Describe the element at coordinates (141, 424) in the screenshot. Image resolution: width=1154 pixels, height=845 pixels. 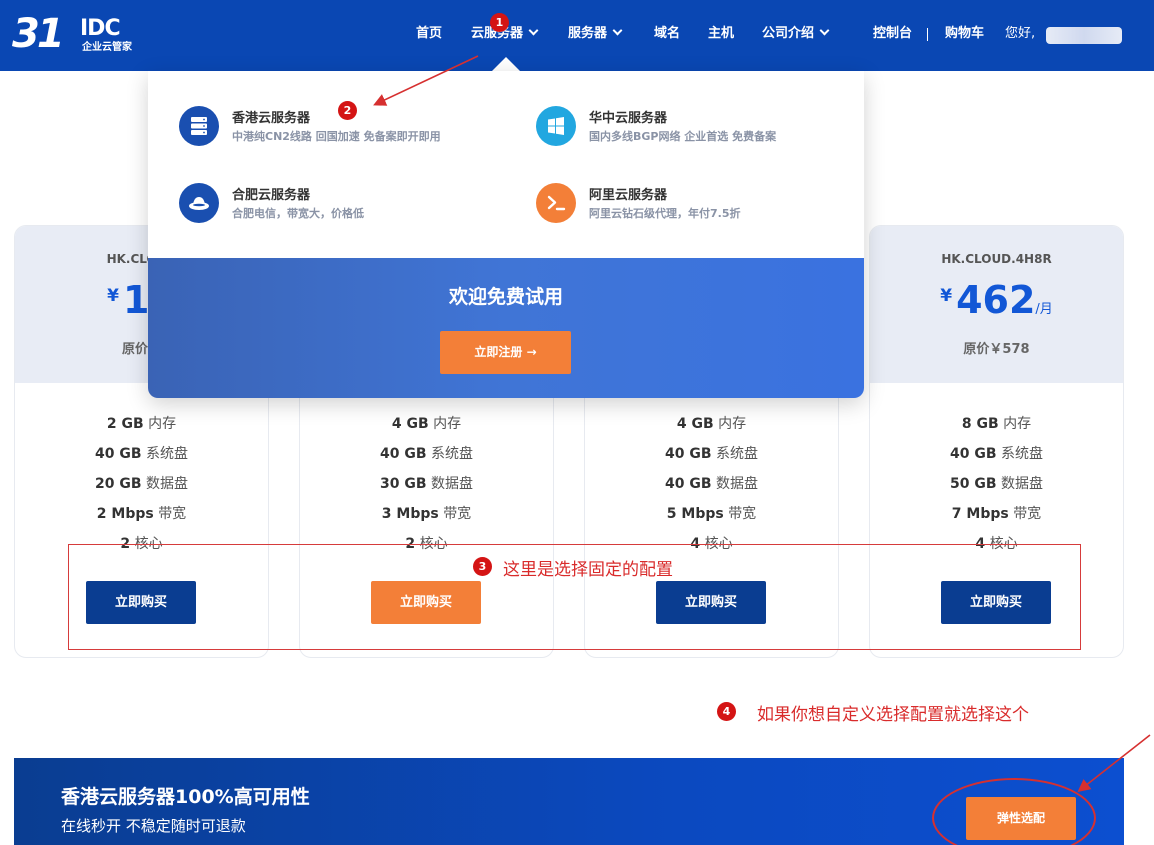
I see `spec-memory: 2 GB 内存` at that location.